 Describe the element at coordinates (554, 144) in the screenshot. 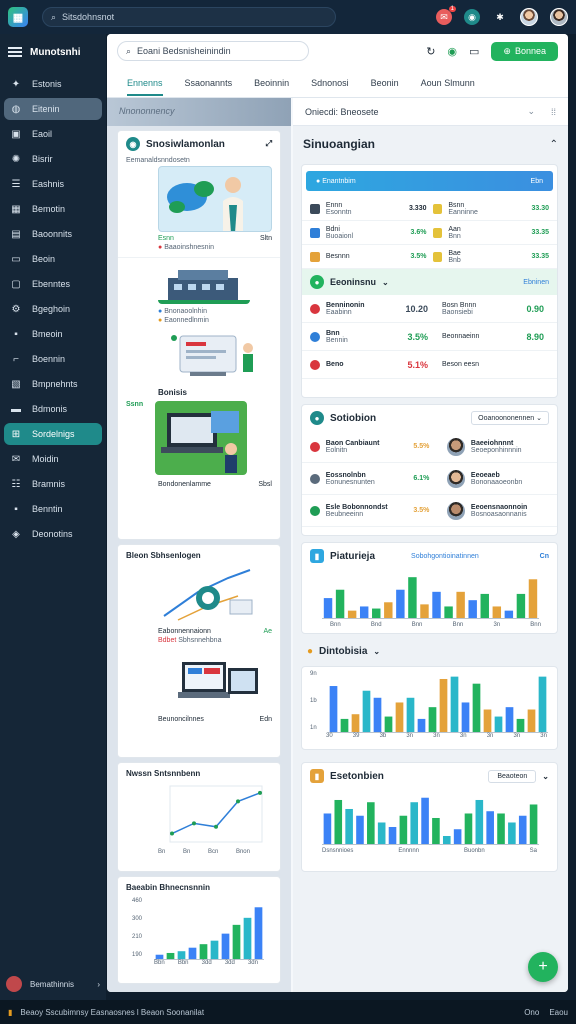

I see `collapse-icon: ⌃` at that location.